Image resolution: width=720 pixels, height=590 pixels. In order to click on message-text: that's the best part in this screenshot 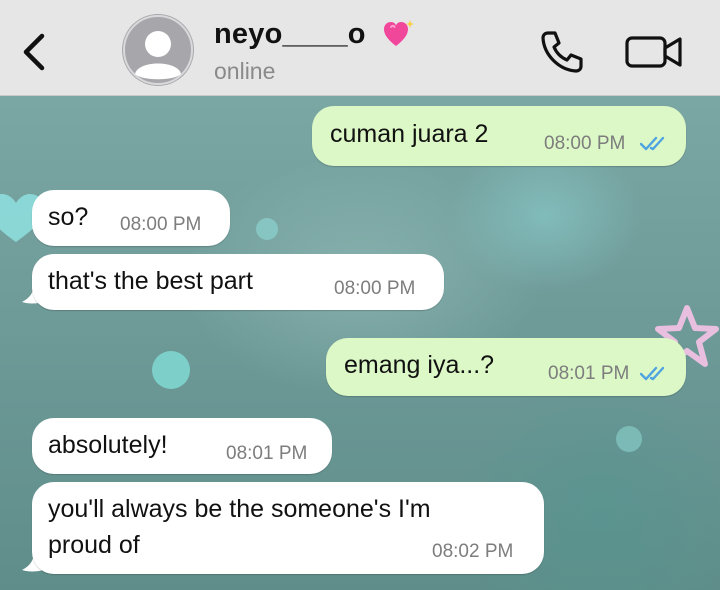, I will do `click(150, 281)`.